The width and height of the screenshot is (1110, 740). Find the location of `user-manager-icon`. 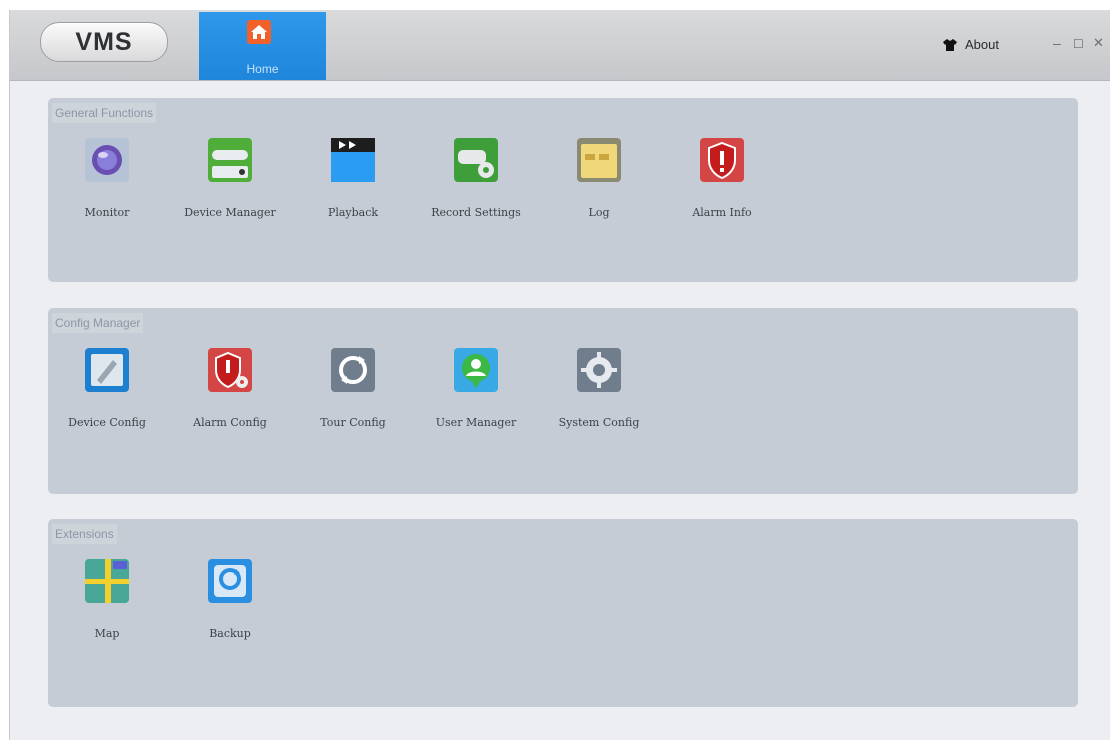

user-manager-icon is located at coordinates (476, 370).